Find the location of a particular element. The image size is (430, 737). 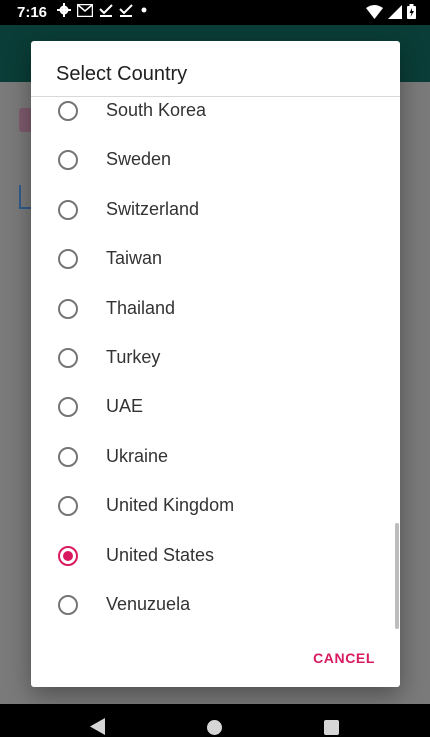

country-option: Switzerland is located at coordinates (215, 210).